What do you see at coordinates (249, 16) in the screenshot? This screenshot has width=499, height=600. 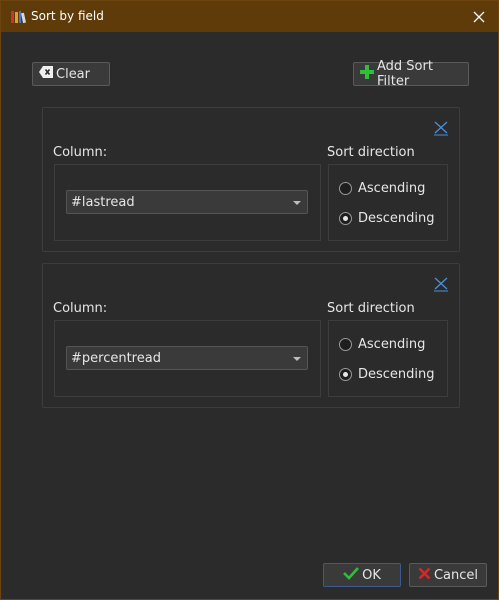 I see `title-bar: Sort by field` at bounding box center [249, 16].